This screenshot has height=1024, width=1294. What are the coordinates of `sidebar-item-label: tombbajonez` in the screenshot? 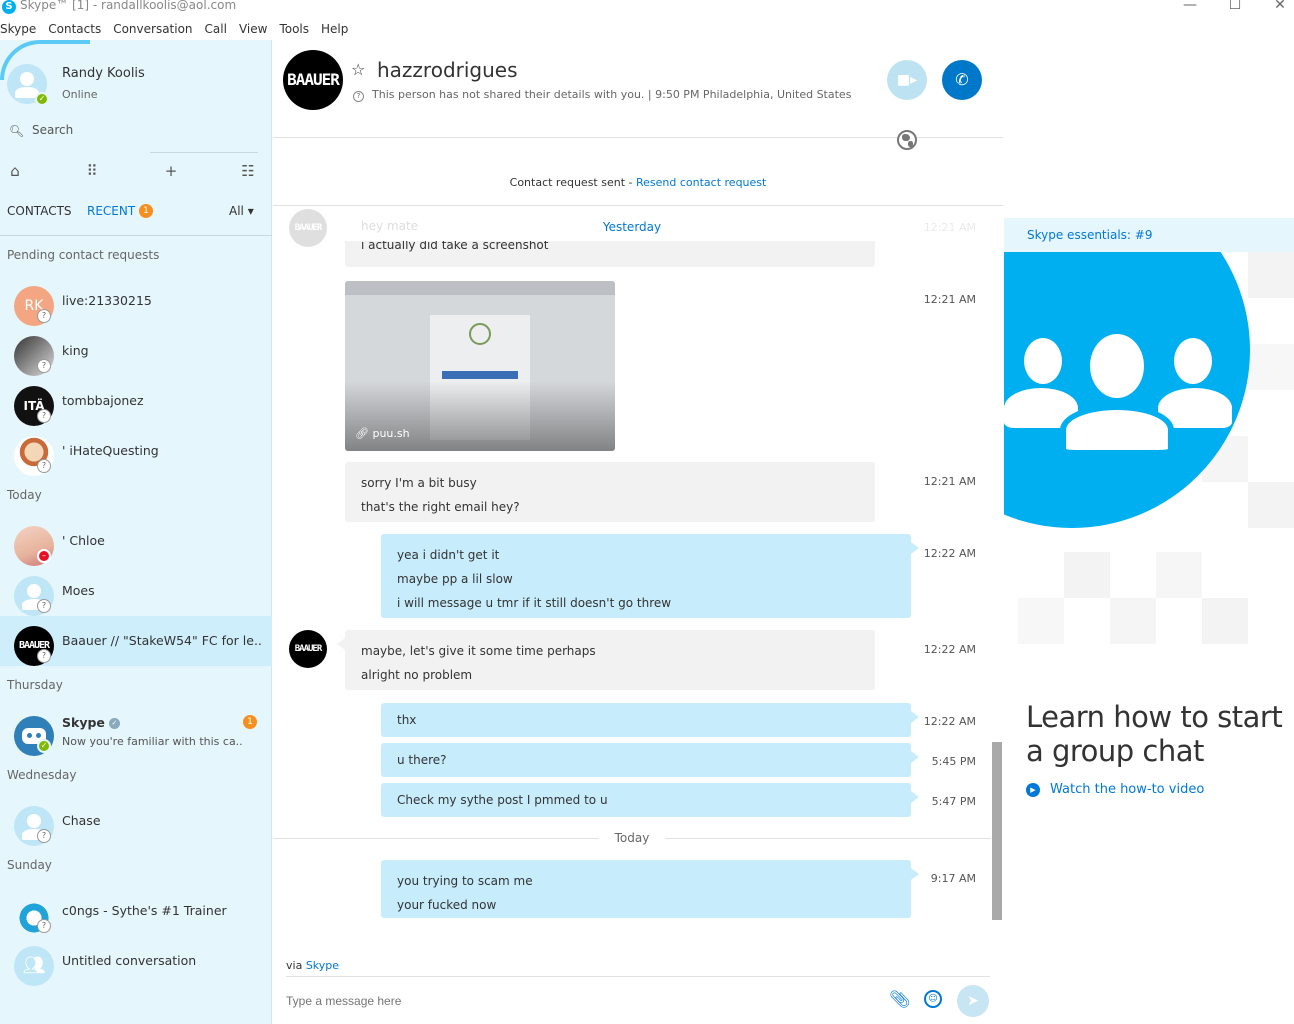 It's located at (103, 400).